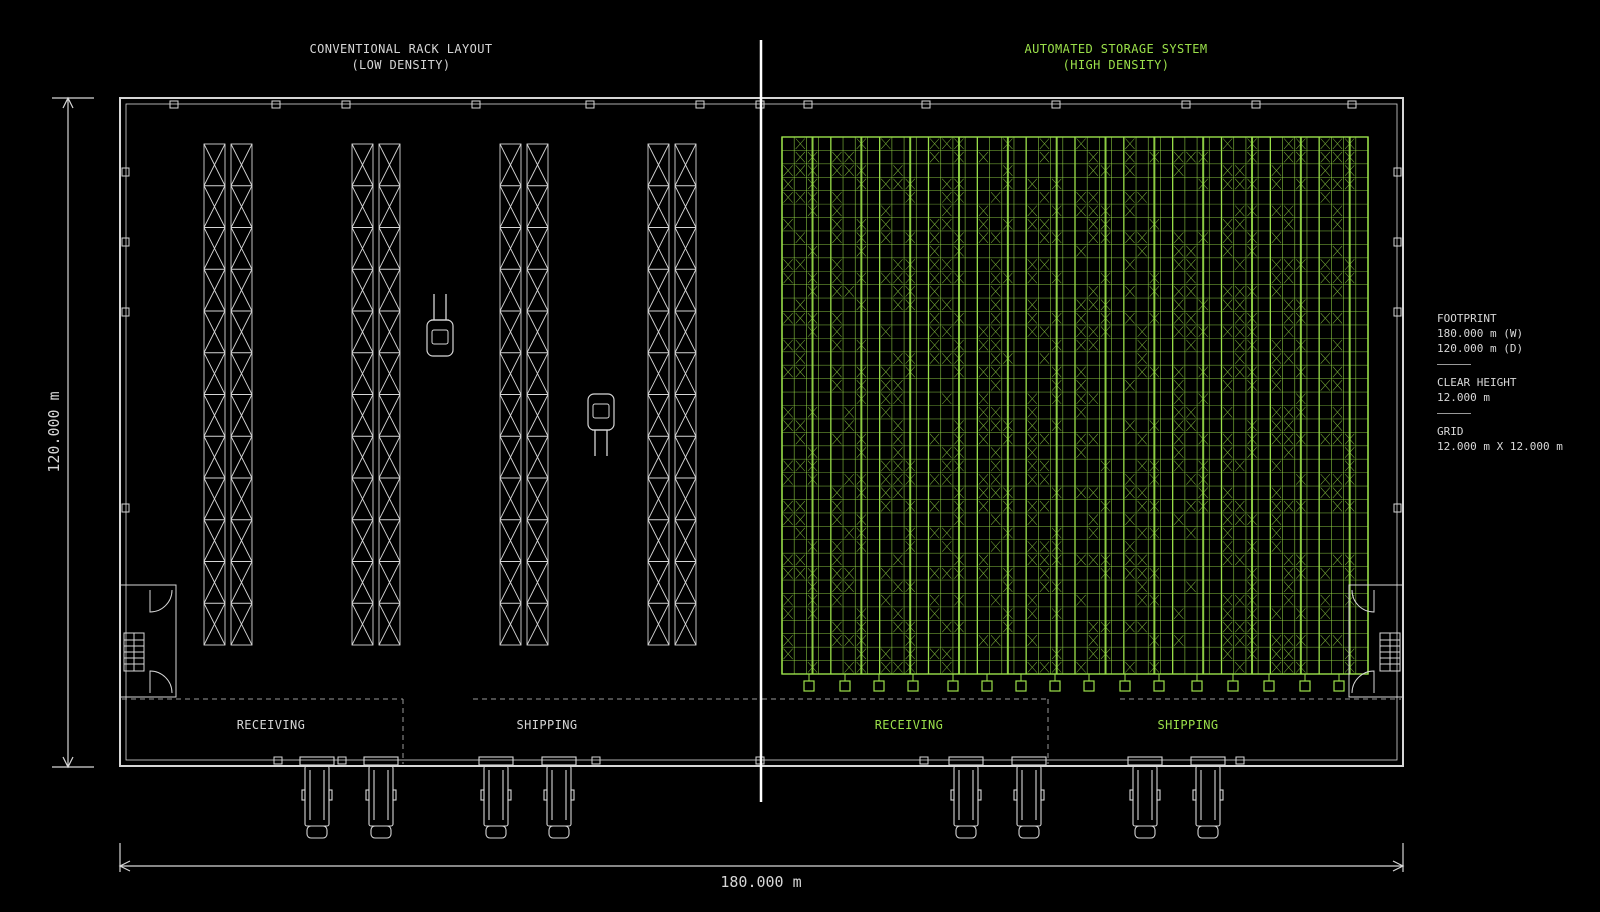  What do you see at coordinates (400, 65) in the screenshot?
I see `left-section-subtitle: (LOW DENSITY)` at bounding box center [400, 65].